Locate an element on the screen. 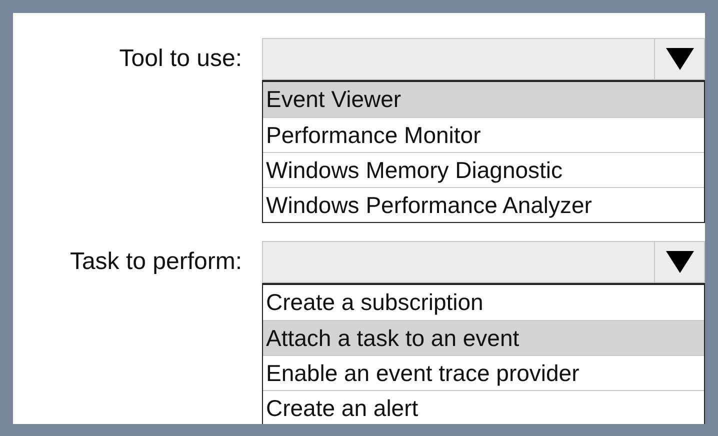 The image size is (718, 436). dropdown-option: Attach a task to an event is located at coordinates (483, 337).